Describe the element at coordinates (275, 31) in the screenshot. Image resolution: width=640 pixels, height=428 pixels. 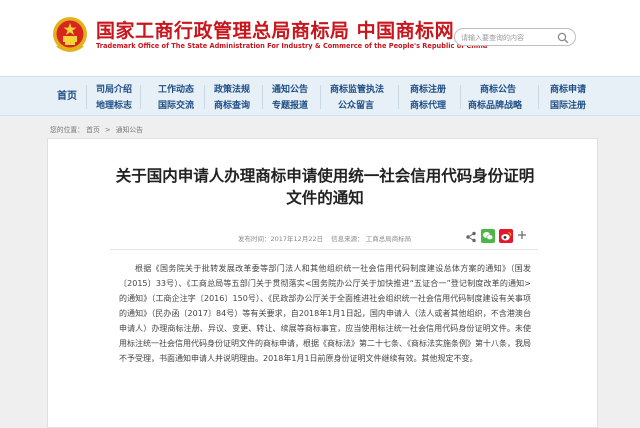
I see `site-title: 国家工商行政管理总局商标局 中国商标网` at that location.